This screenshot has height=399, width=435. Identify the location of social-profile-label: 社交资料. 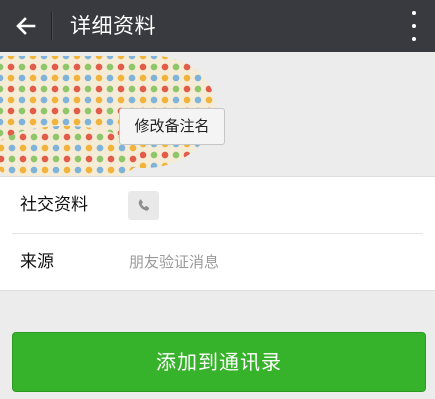
(54, 205).